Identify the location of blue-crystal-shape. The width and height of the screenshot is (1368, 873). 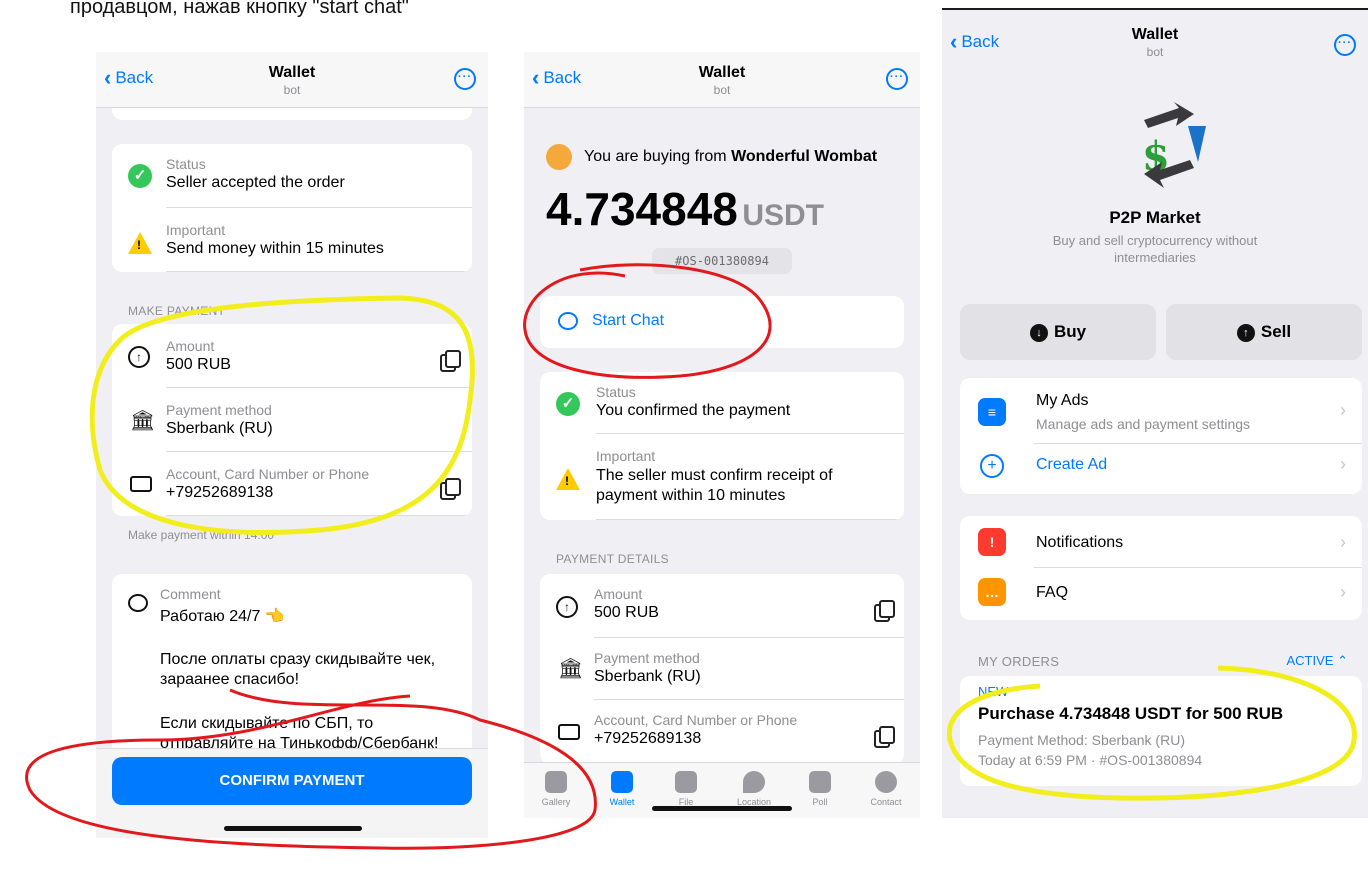
(1197, 144).